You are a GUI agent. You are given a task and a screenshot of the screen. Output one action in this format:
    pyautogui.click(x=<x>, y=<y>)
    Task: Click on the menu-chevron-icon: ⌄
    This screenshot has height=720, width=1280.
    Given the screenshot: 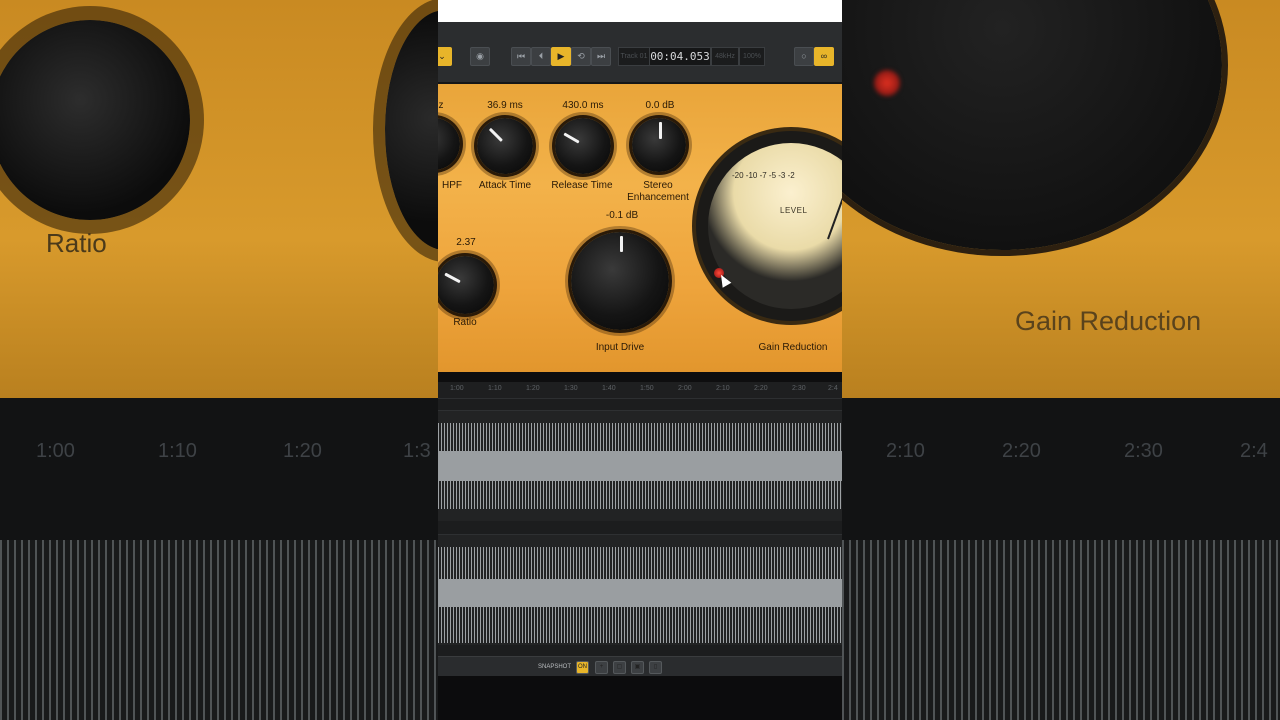 What is the action you would take?
    pyautogui.click(x=445, y=56)
    